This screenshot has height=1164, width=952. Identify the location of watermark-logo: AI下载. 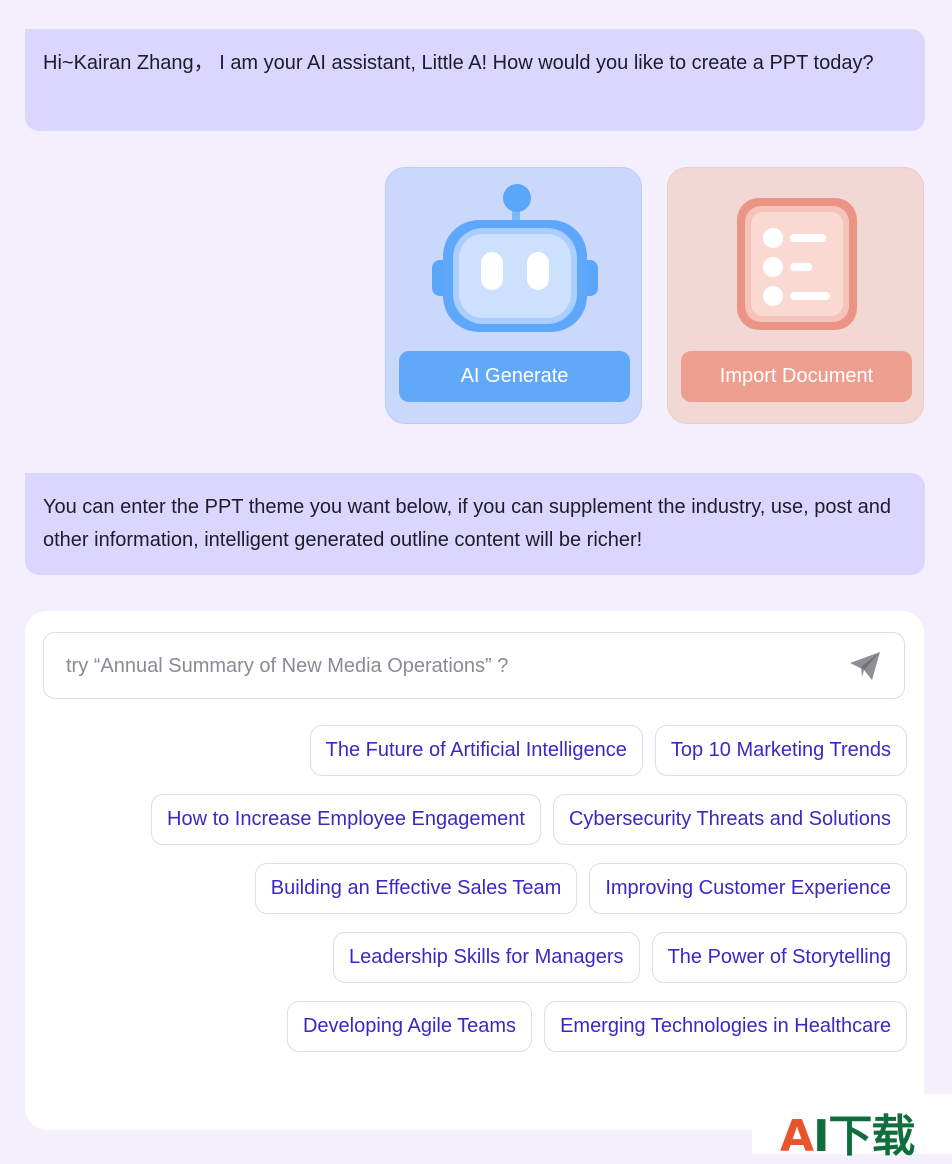
(852, 1128).